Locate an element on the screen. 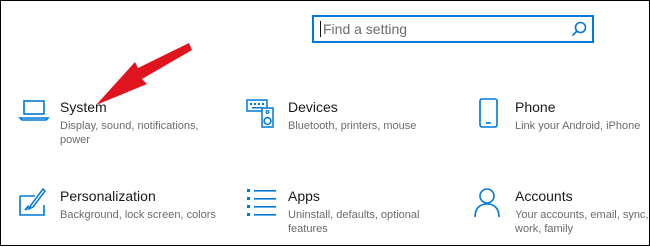  category-description: Background, lock screen, colors is located at coordinates (138, 215).